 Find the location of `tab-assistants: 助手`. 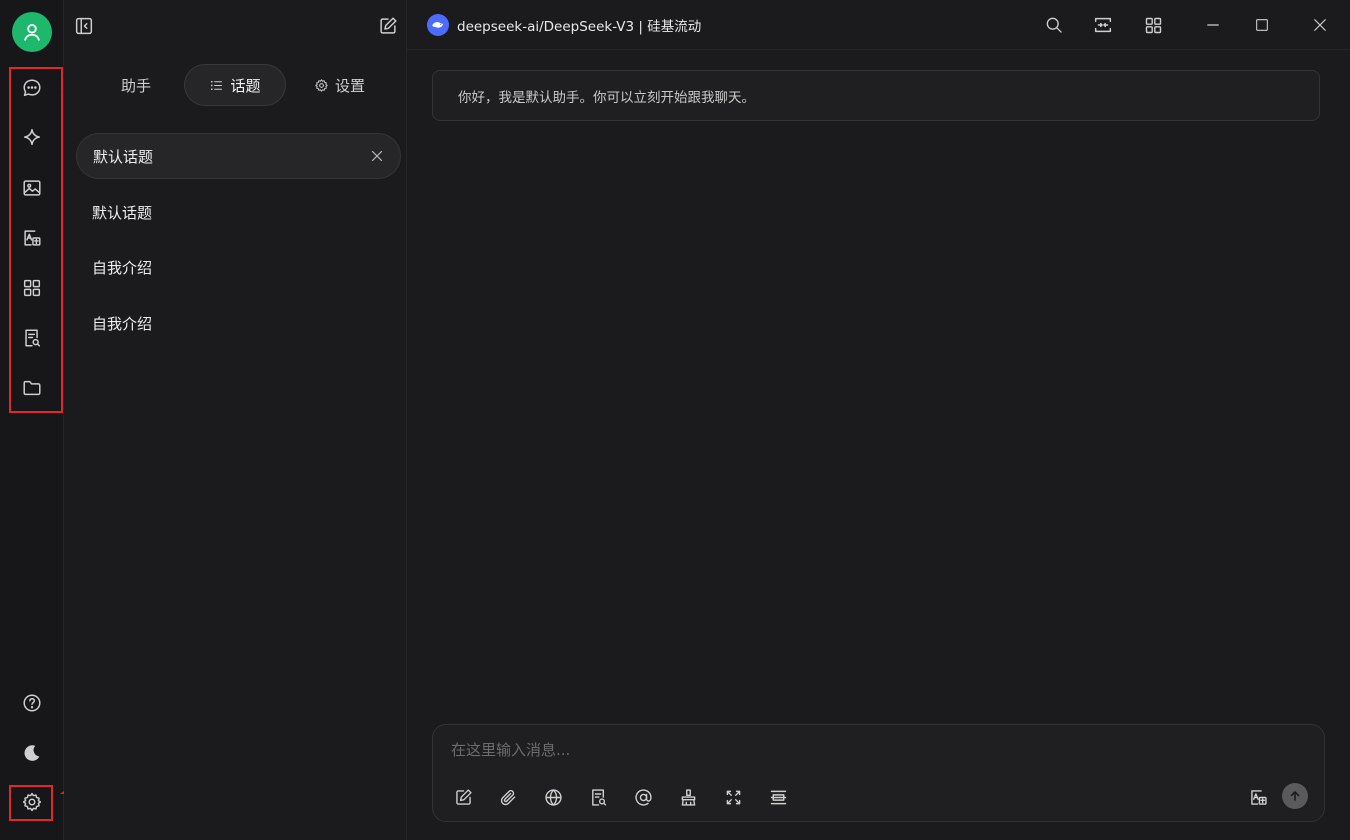

tab-assistants: 助手 is located at coordinates (136, 85).